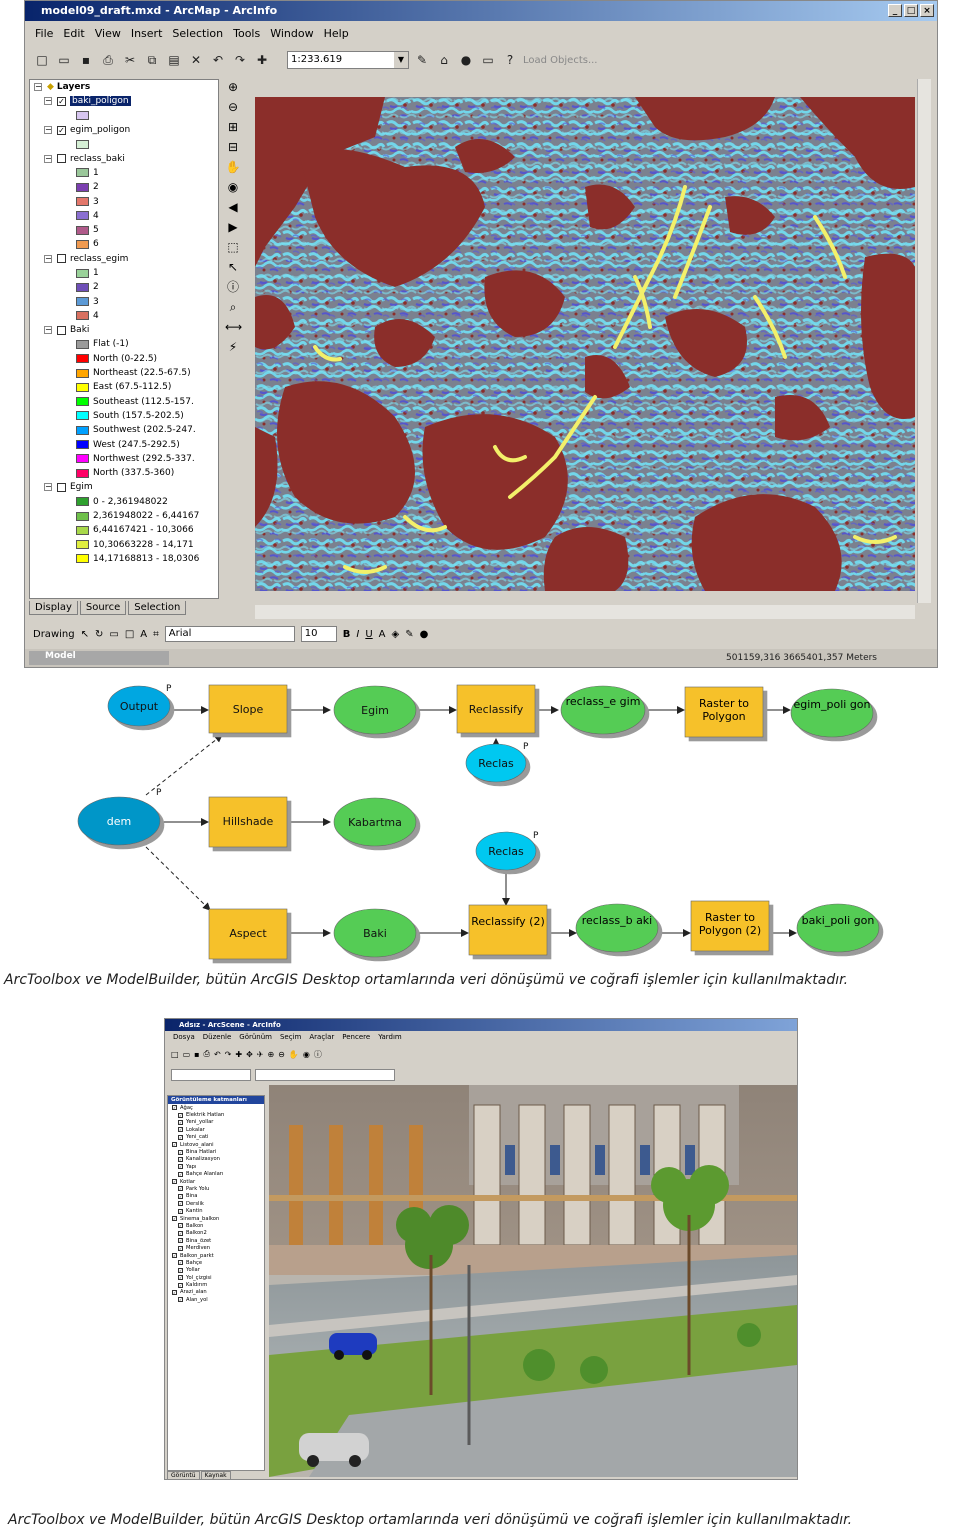 This screenshot has height=1531, width=960. Describe the element at coordinates (216, 1137) in the screenshot. I see `scene-layer: ✓ Yeni_cati` at that location.